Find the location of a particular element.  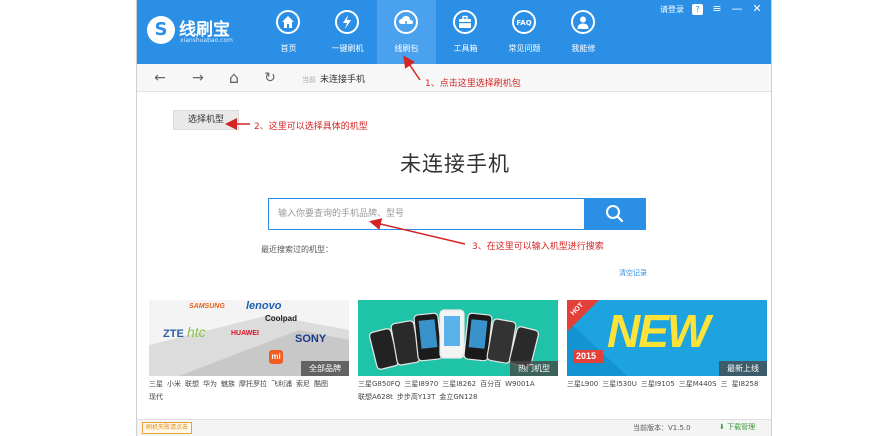

model-link: 步步高Y13T is located at coordinates (416, 397).